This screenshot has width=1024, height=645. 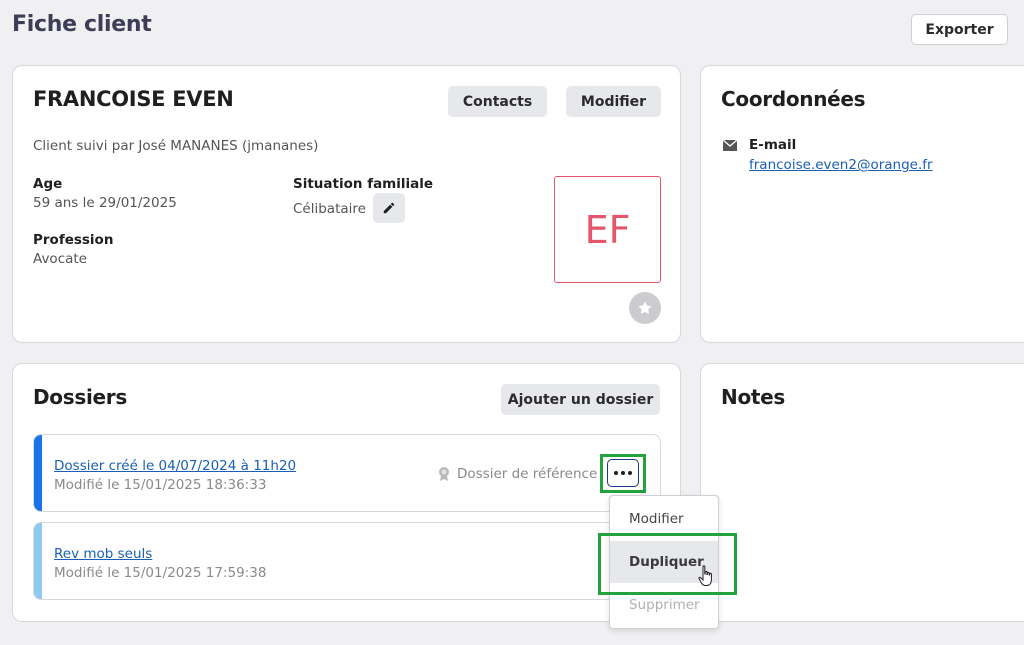 What do you see at coordinates (959, 29) in the screenshot?
I see `export-button: Exporter` at bounding box center [959, 29].